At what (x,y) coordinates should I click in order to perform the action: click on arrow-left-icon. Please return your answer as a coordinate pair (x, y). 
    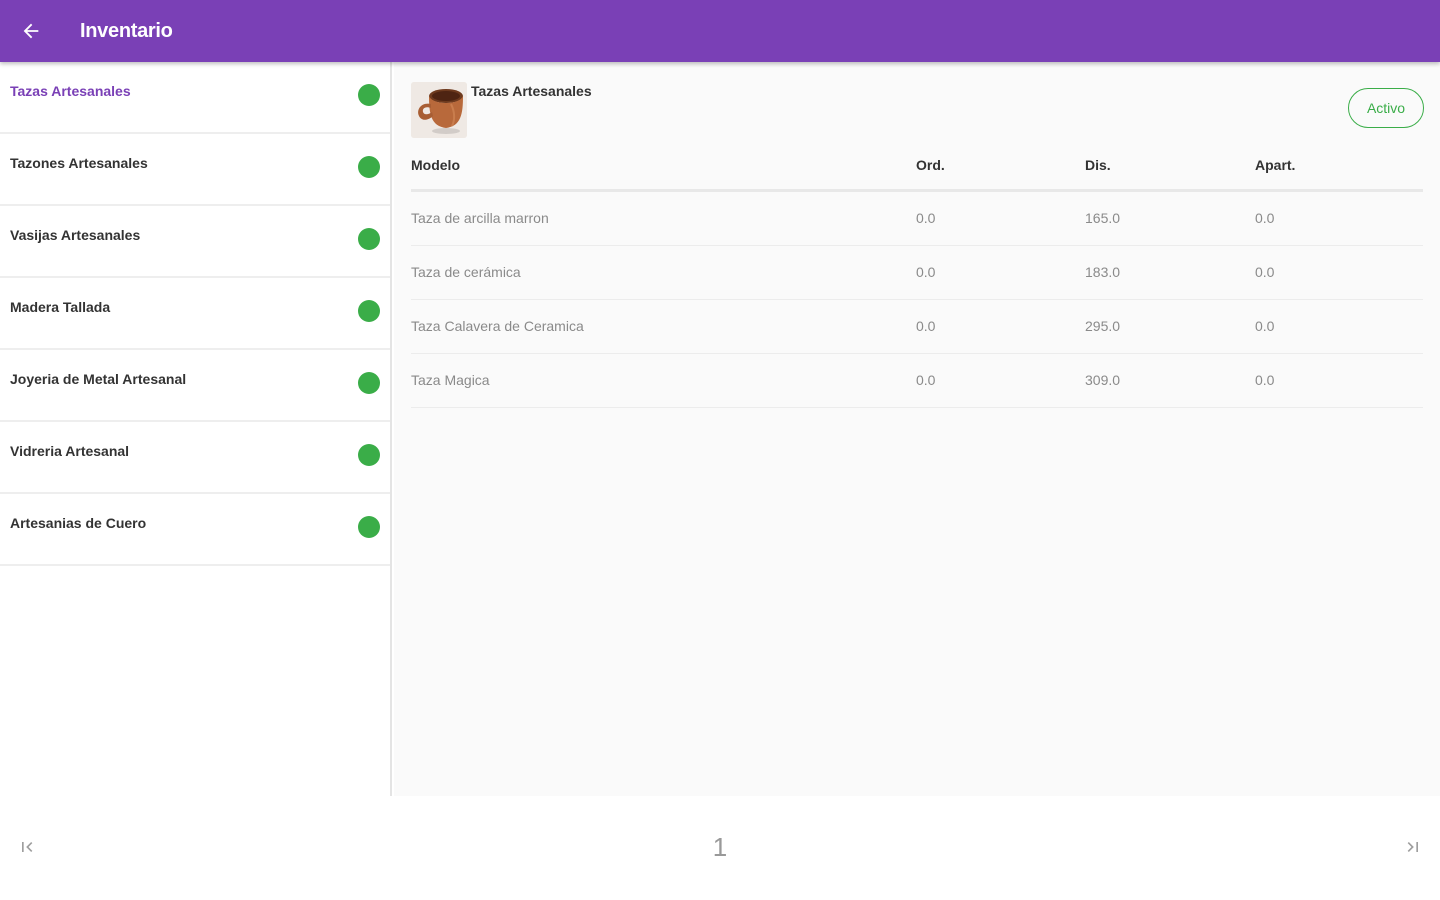
    Looking at the image, I should click on (31, 31).